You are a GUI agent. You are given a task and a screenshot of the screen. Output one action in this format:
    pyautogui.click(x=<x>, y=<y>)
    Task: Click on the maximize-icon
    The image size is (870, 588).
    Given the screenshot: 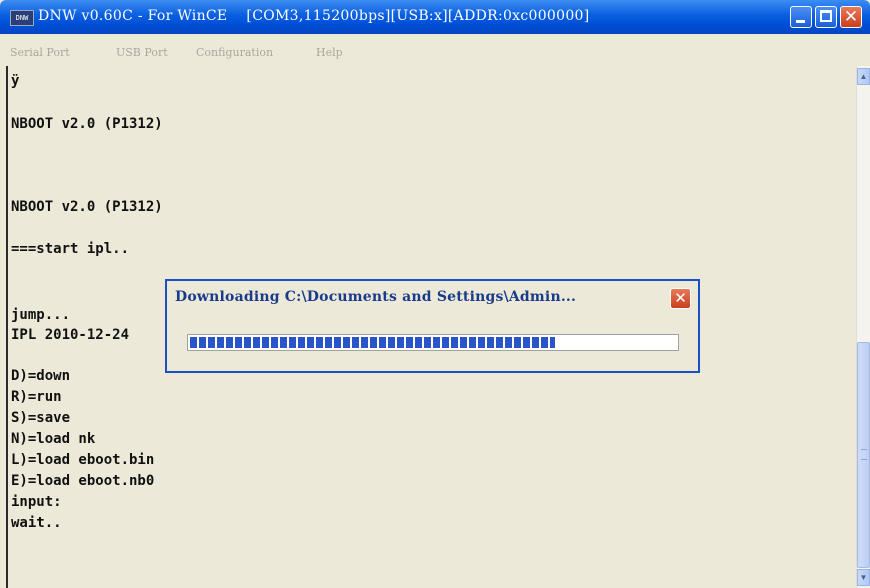 What is the action you would take?
    pyautogui.click(x=826, y=16)
    